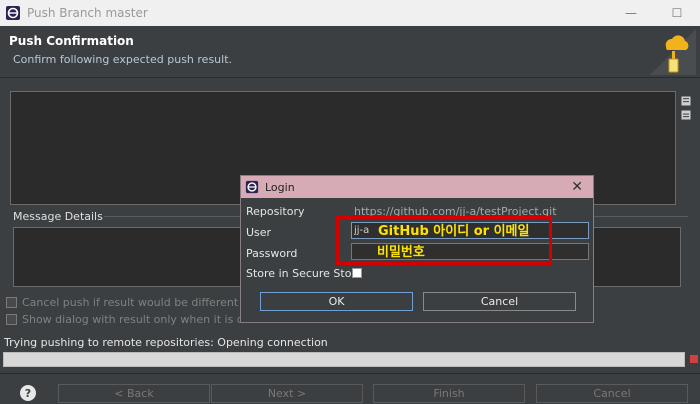  What do you see at coordinates (87, 13) in the screenshot?
I see `window-title: Push Branch master` at bounding box center [87, 13].